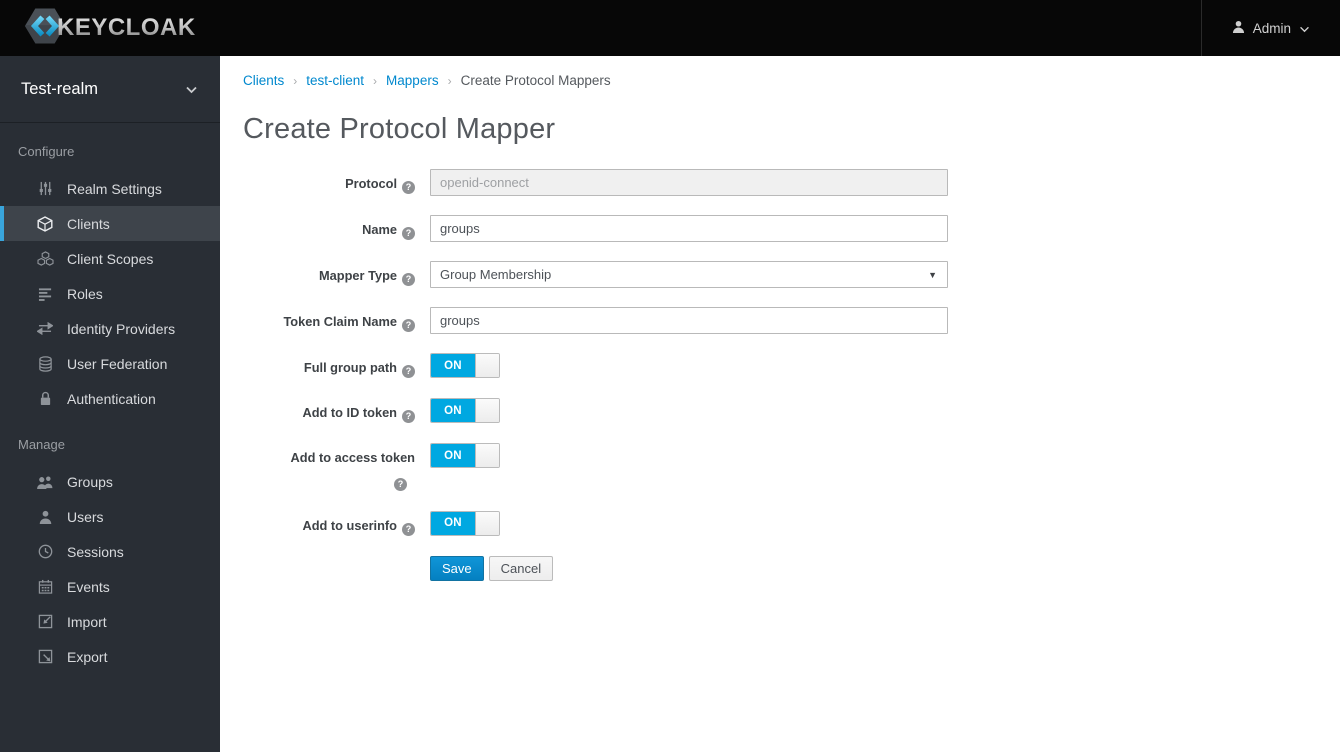 The image size is (1340, 752). I want to click on sidebar-item-events: Events, so click(110, 586).